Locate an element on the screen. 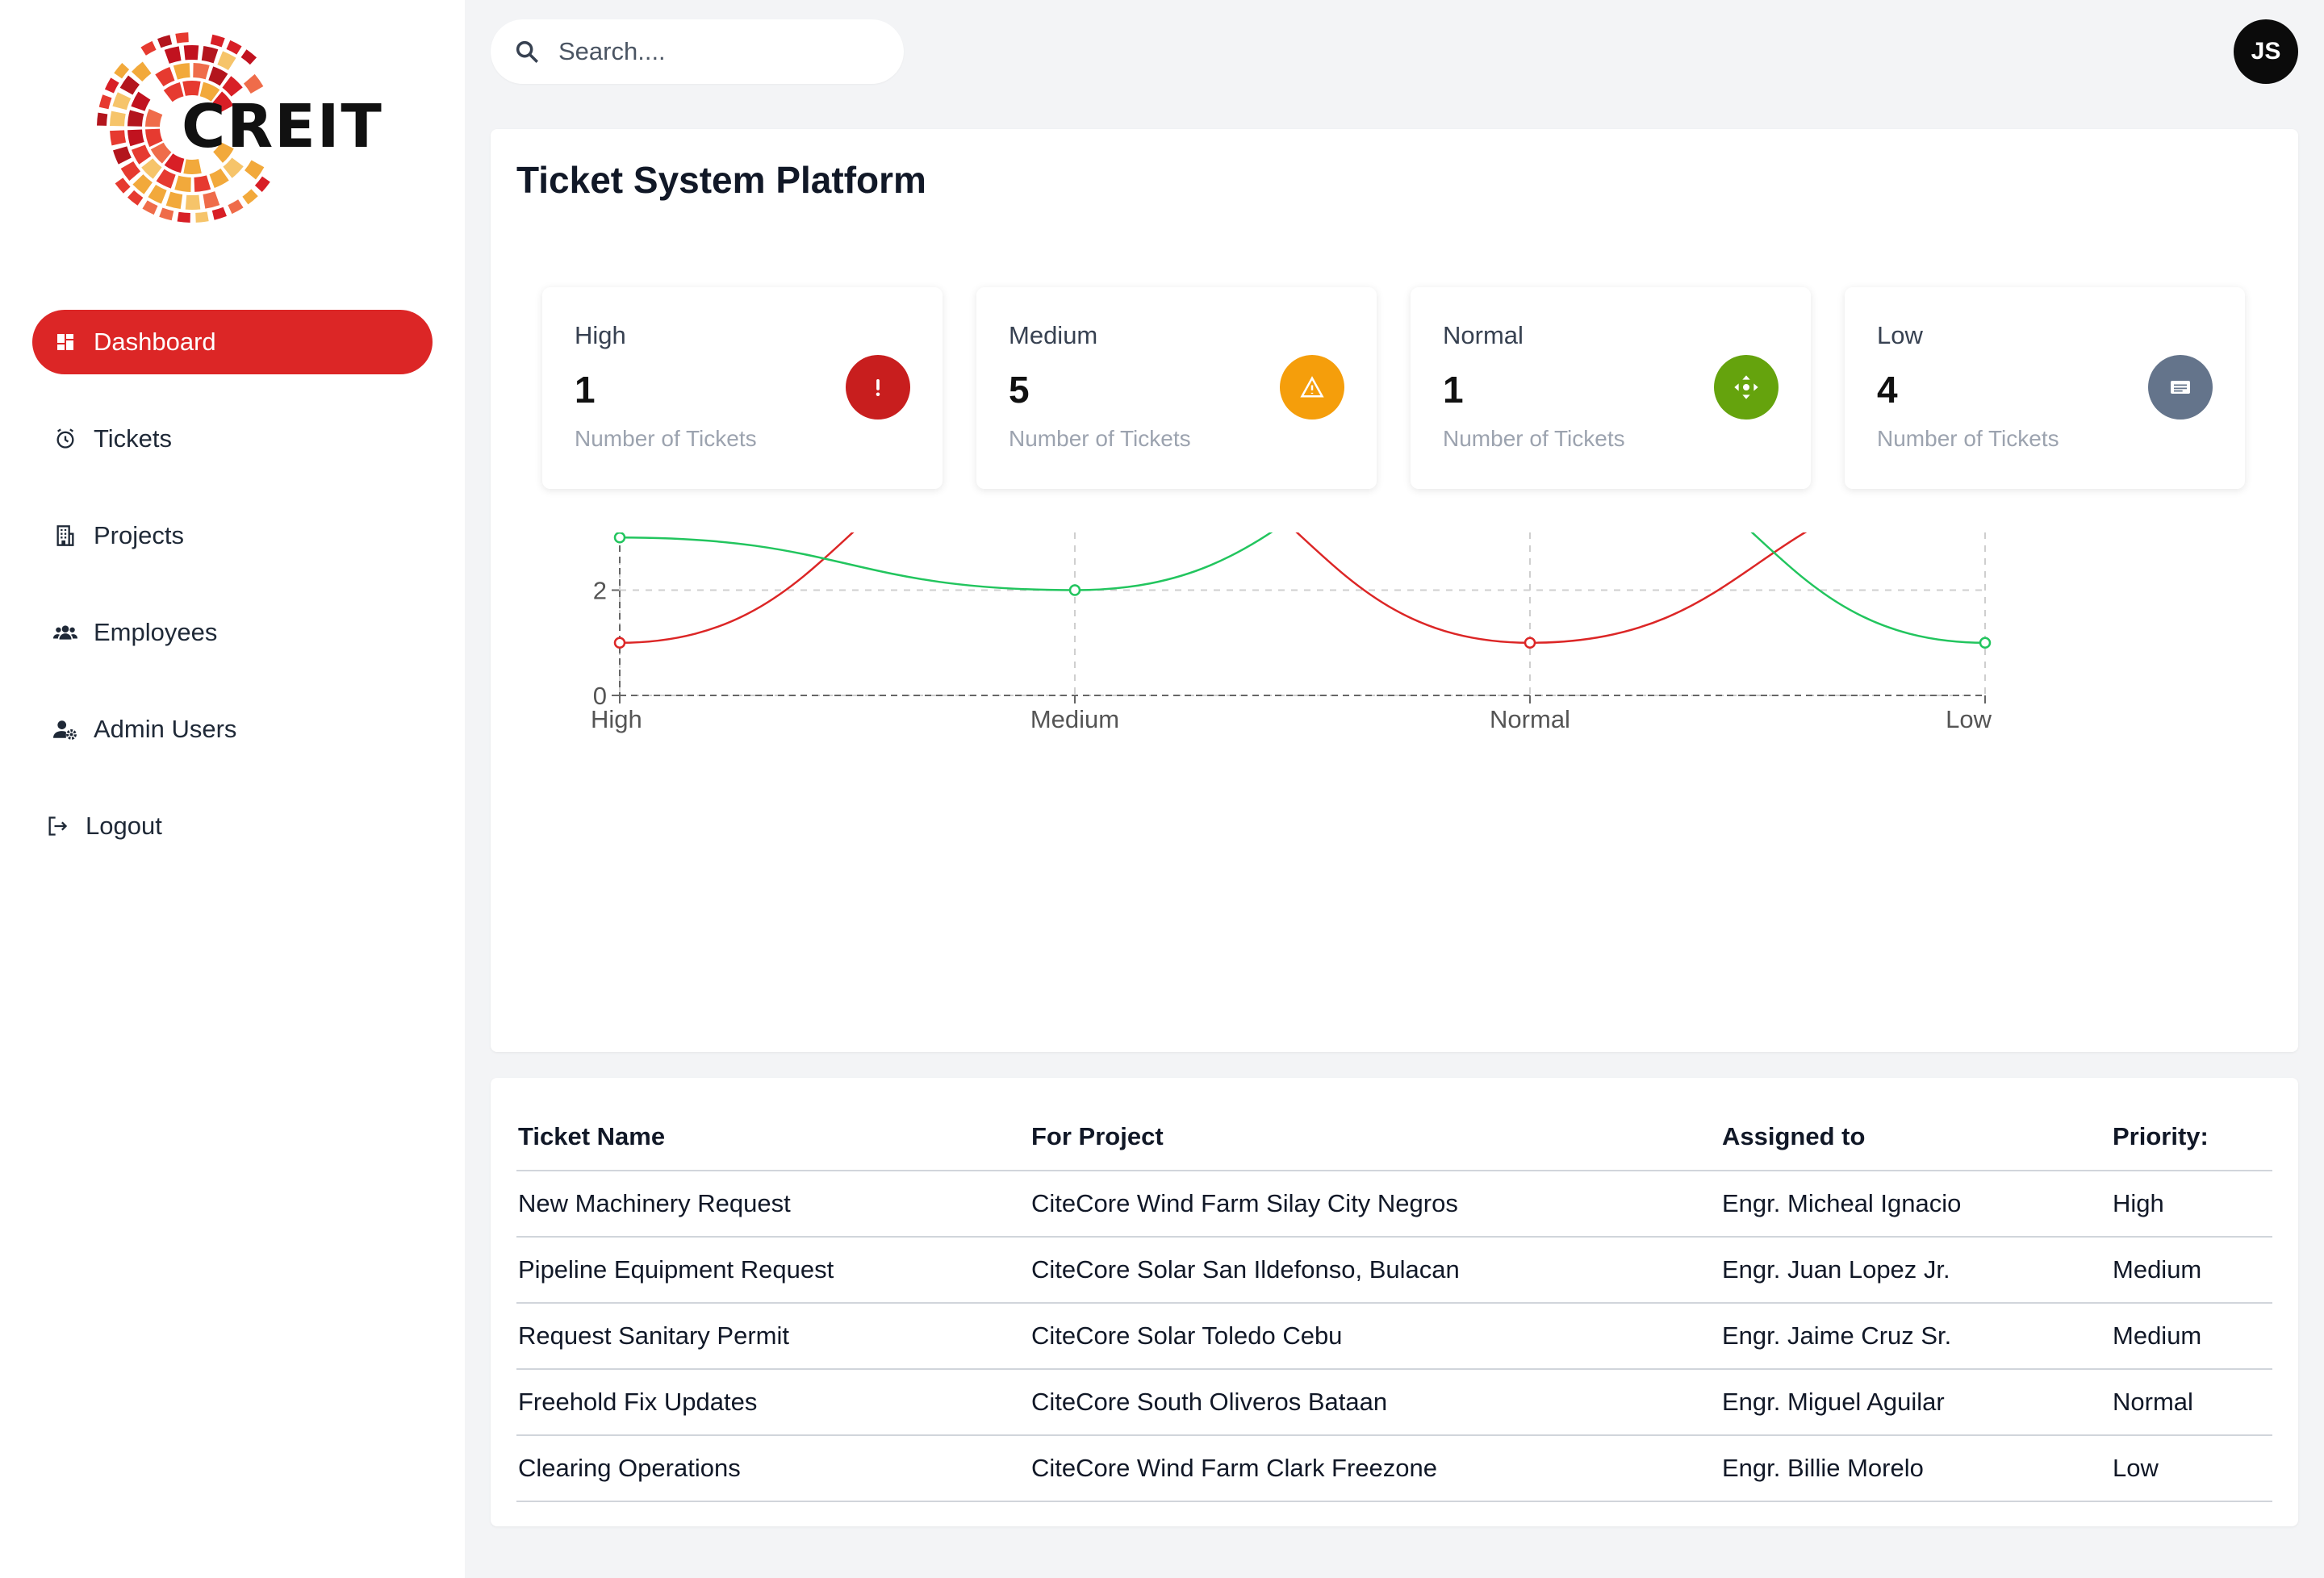  project-cell: CiteCore South Oliveros Bataan is located at coordinates (1375, 1402).